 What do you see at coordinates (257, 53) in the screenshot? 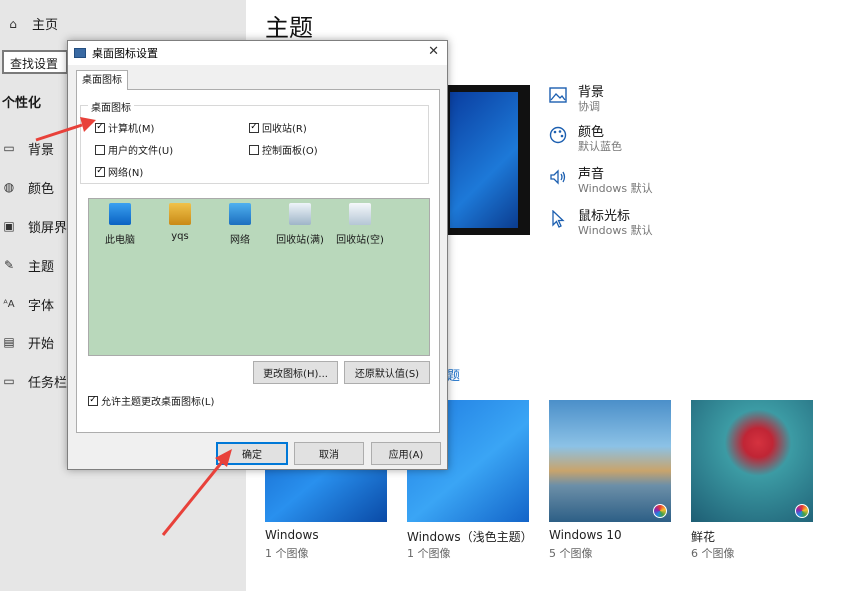
I see `dialog-titlebar: 桌面图标设置 ✕` at bounding box center [257, 53].